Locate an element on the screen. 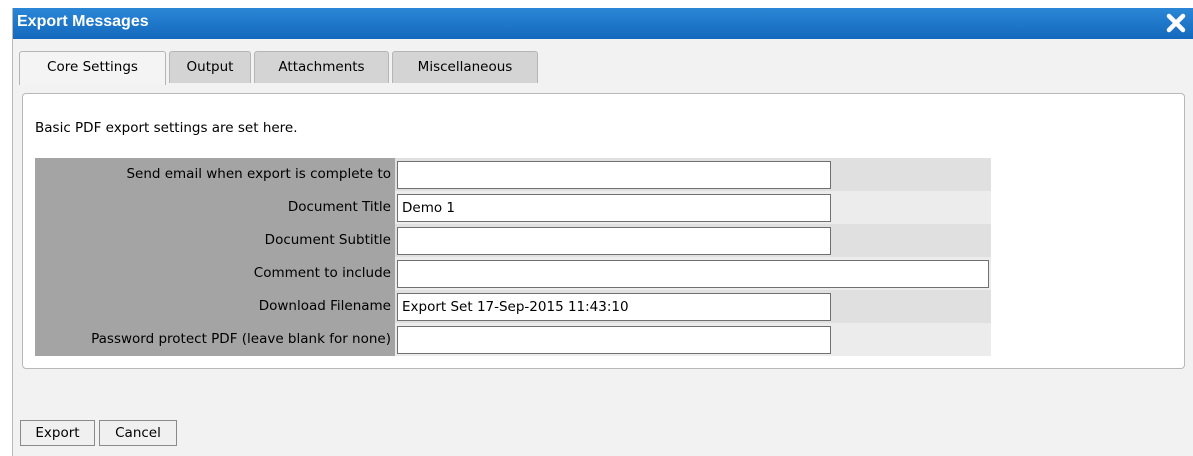  dialog-titlebar: Export Messages is located at coordinates (603, 23).